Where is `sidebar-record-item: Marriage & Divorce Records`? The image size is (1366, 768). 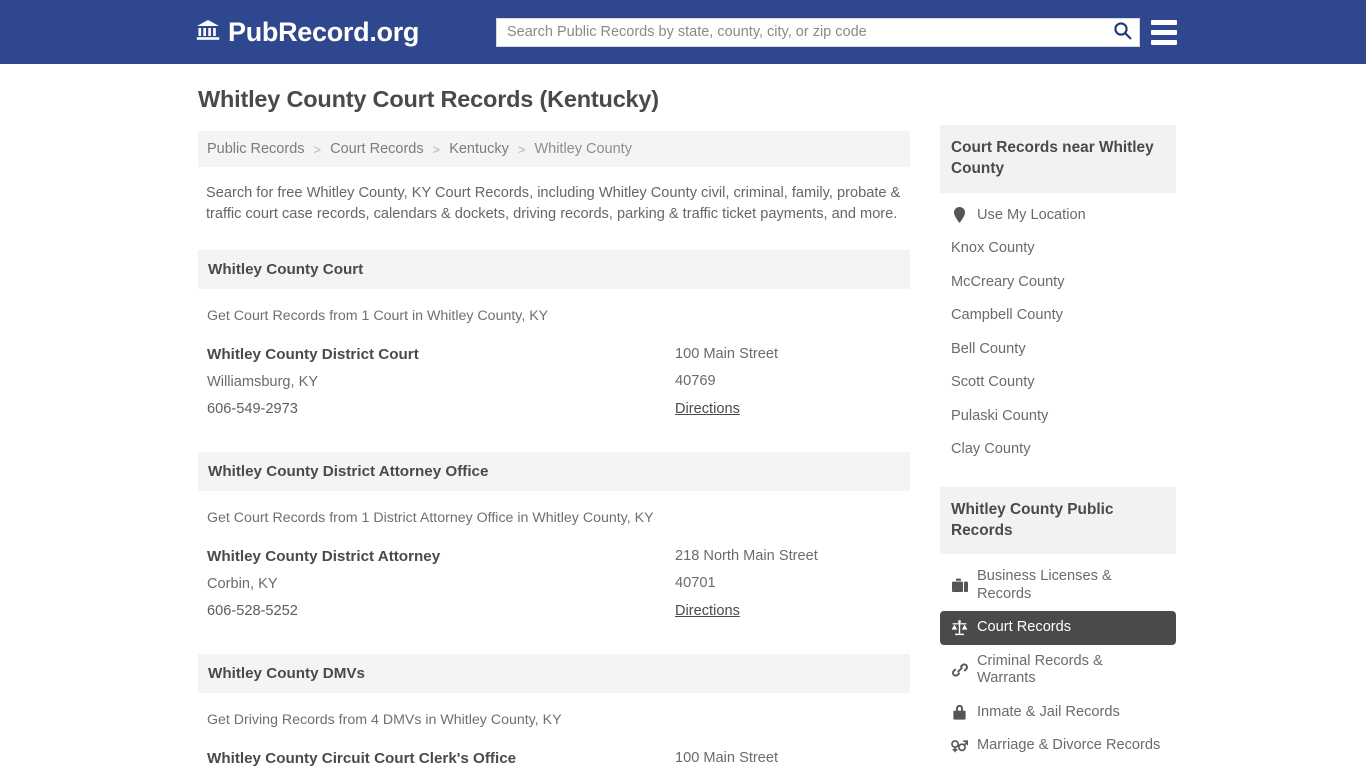 sidebar-record-item: Marriage & Divorce Records is located at coordinates (1058, 746).